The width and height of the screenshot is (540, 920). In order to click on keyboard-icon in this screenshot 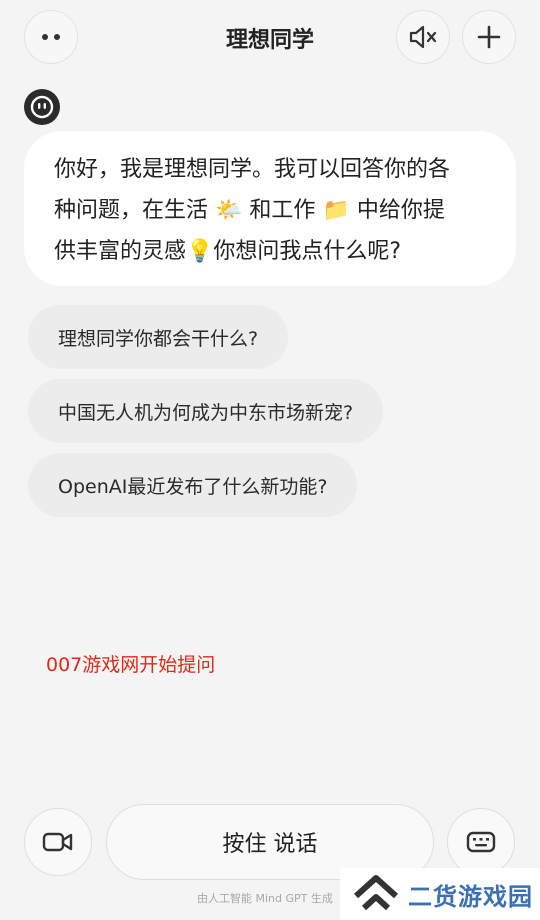, I will do `click(481, 842)`.